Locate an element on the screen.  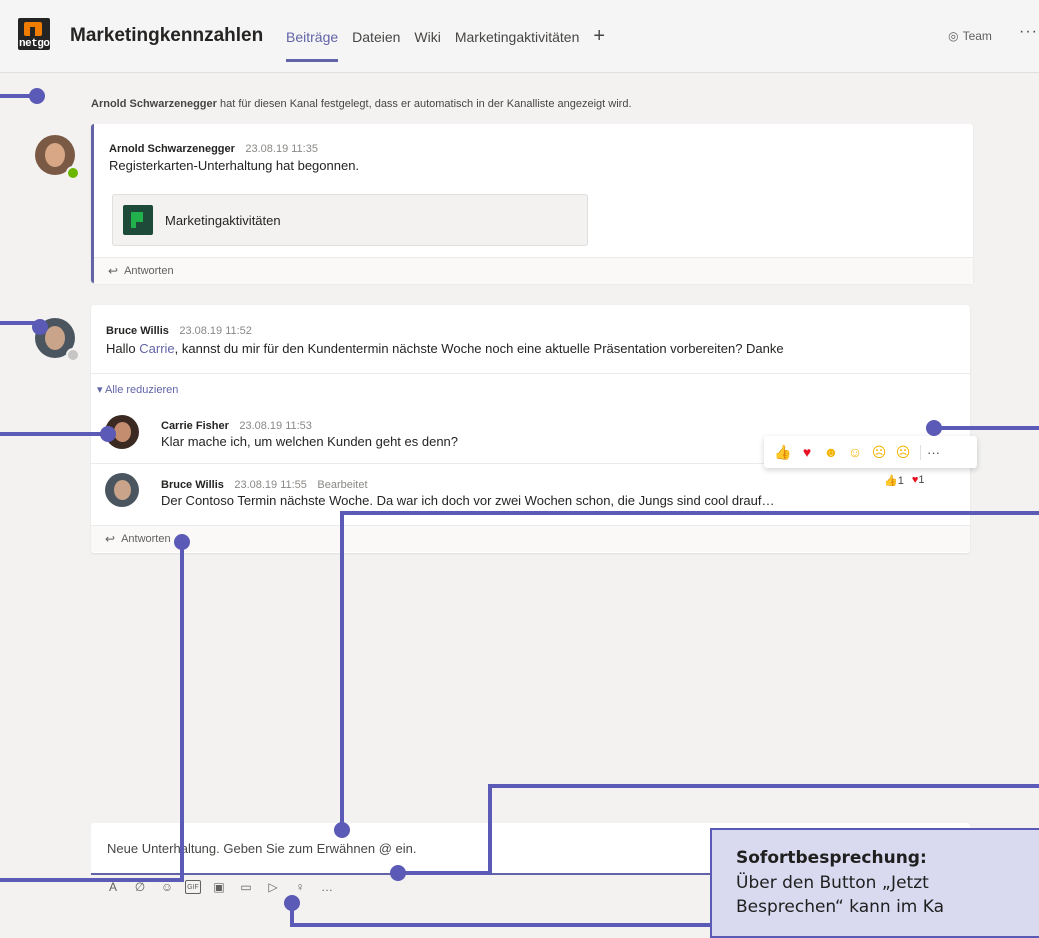
callout-title: Sofortbesprechung: is located at coordinates (831, 858).